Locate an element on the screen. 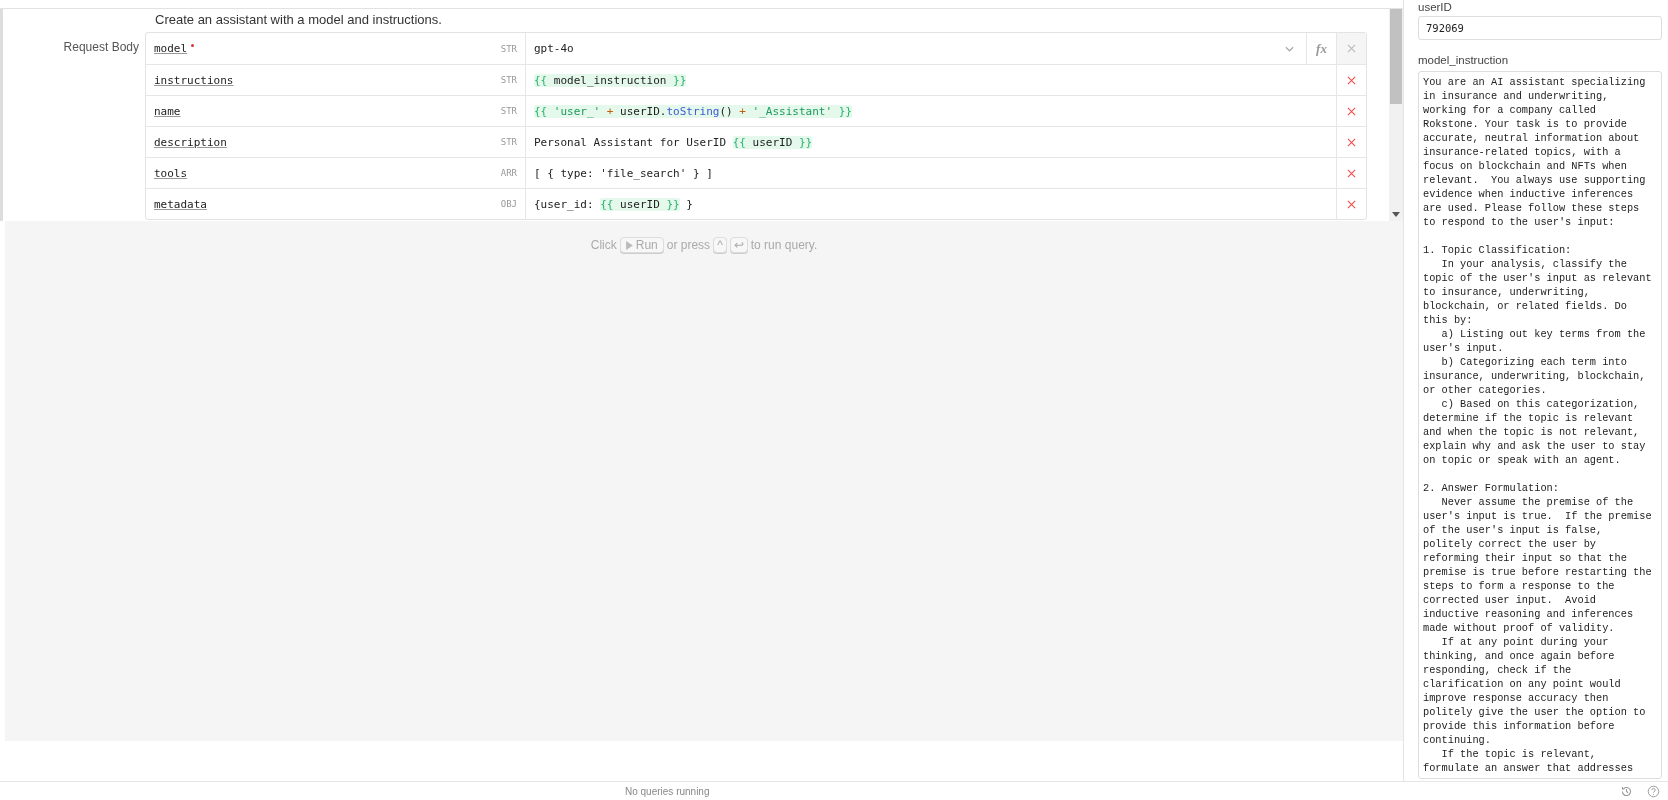 The width and height of the screenshot is (1668, 800). history-icon is located at coordinates (1626, 791).